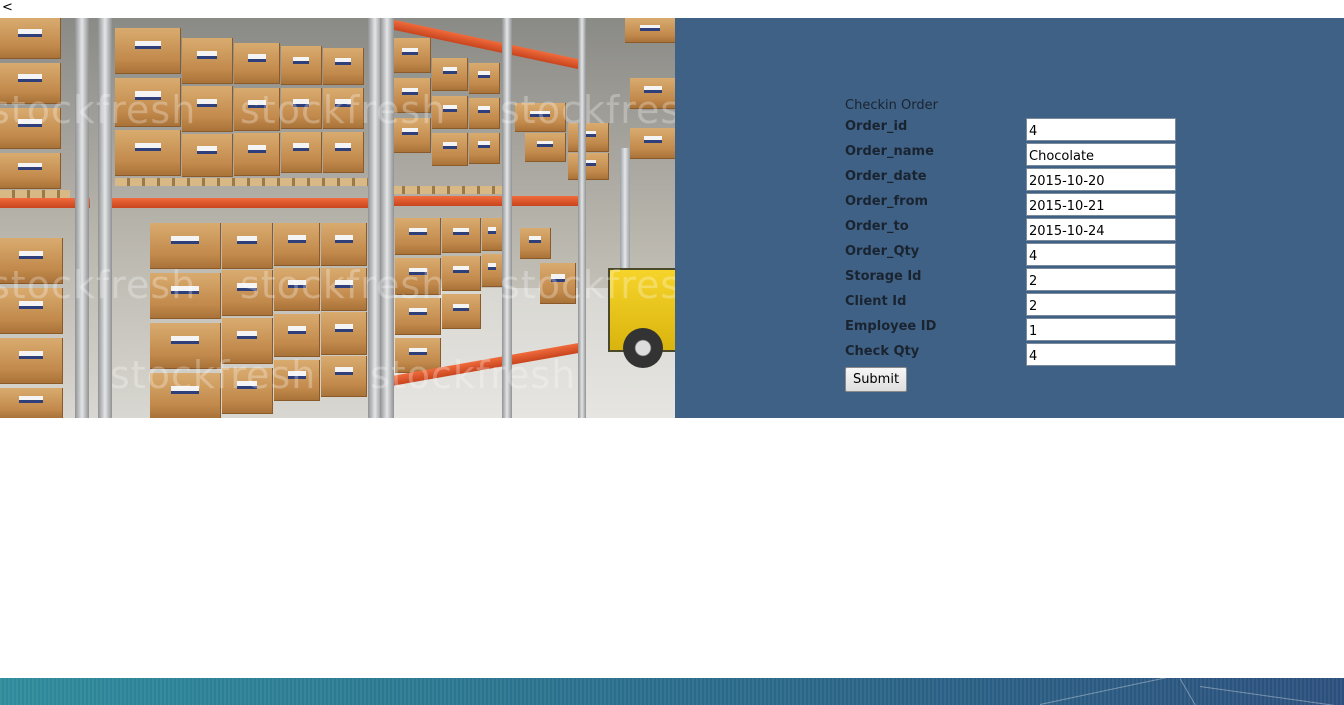 Image resolution: width=1344 pixels, height=705 pixels. I want to click on order-qty-input, so click(1101, 254).